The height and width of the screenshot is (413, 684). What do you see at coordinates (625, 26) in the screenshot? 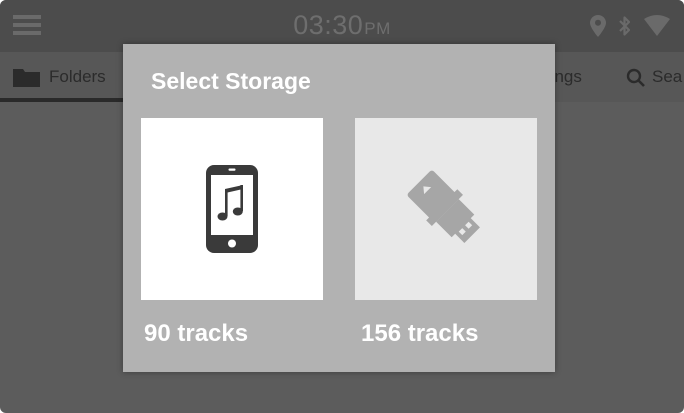
I see `bluetooth-icon` at bounding box center [625, 26].